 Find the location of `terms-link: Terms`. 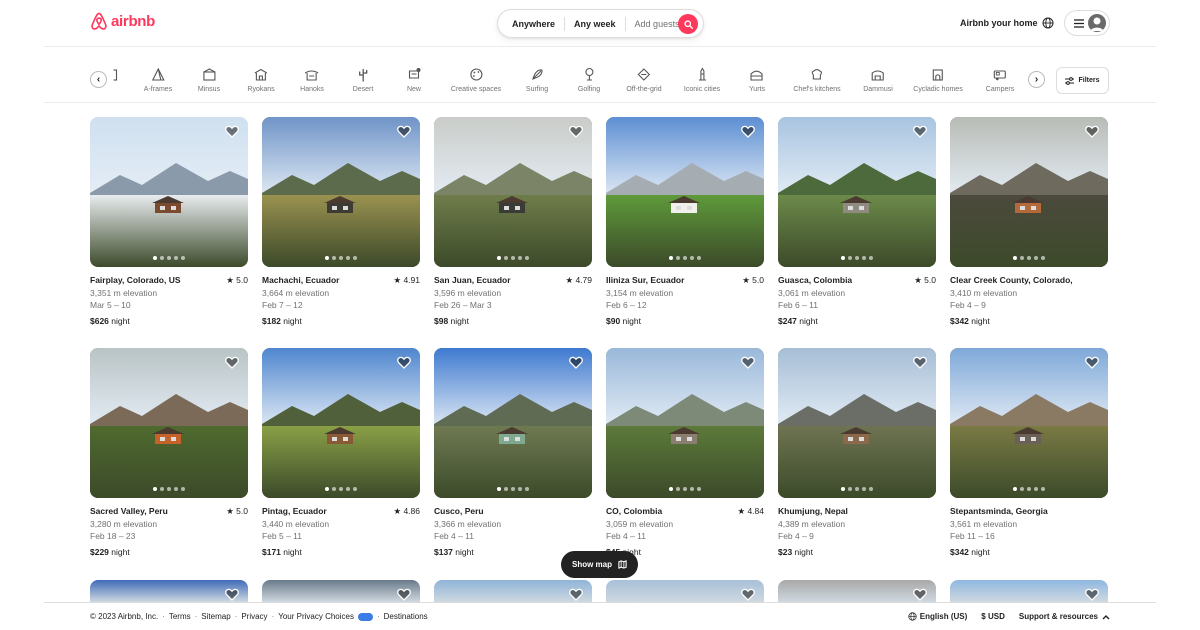

terms-link: Terms is located at coordinates (180, 616).